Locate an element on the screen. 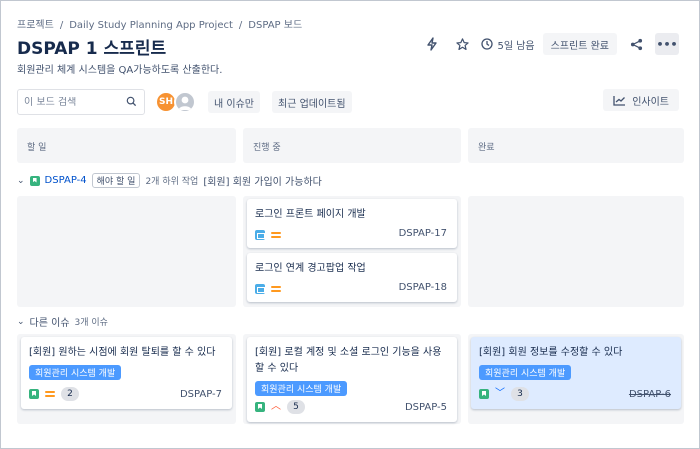 This screenshot has width=700, height=449. priority-high-icon: ︿ is located at coordinates (276, 406).